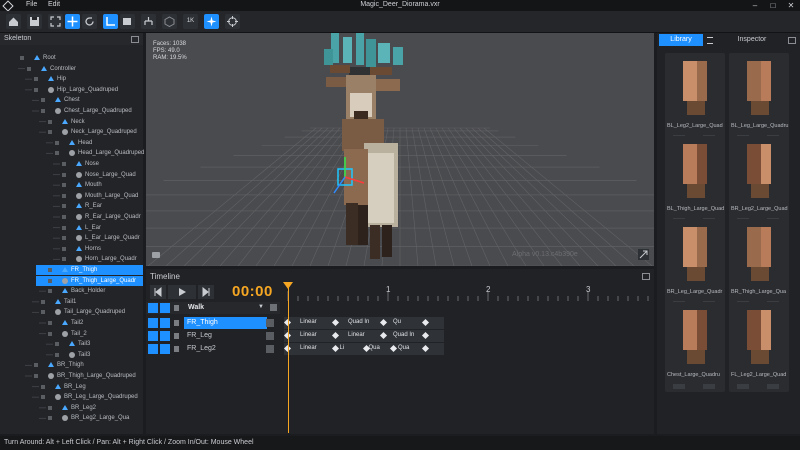 The width and height of the screenshot is (800, 450). I want to click on skeleton-mesh-item: Mouth_Large_Quad, so click(71, 196).